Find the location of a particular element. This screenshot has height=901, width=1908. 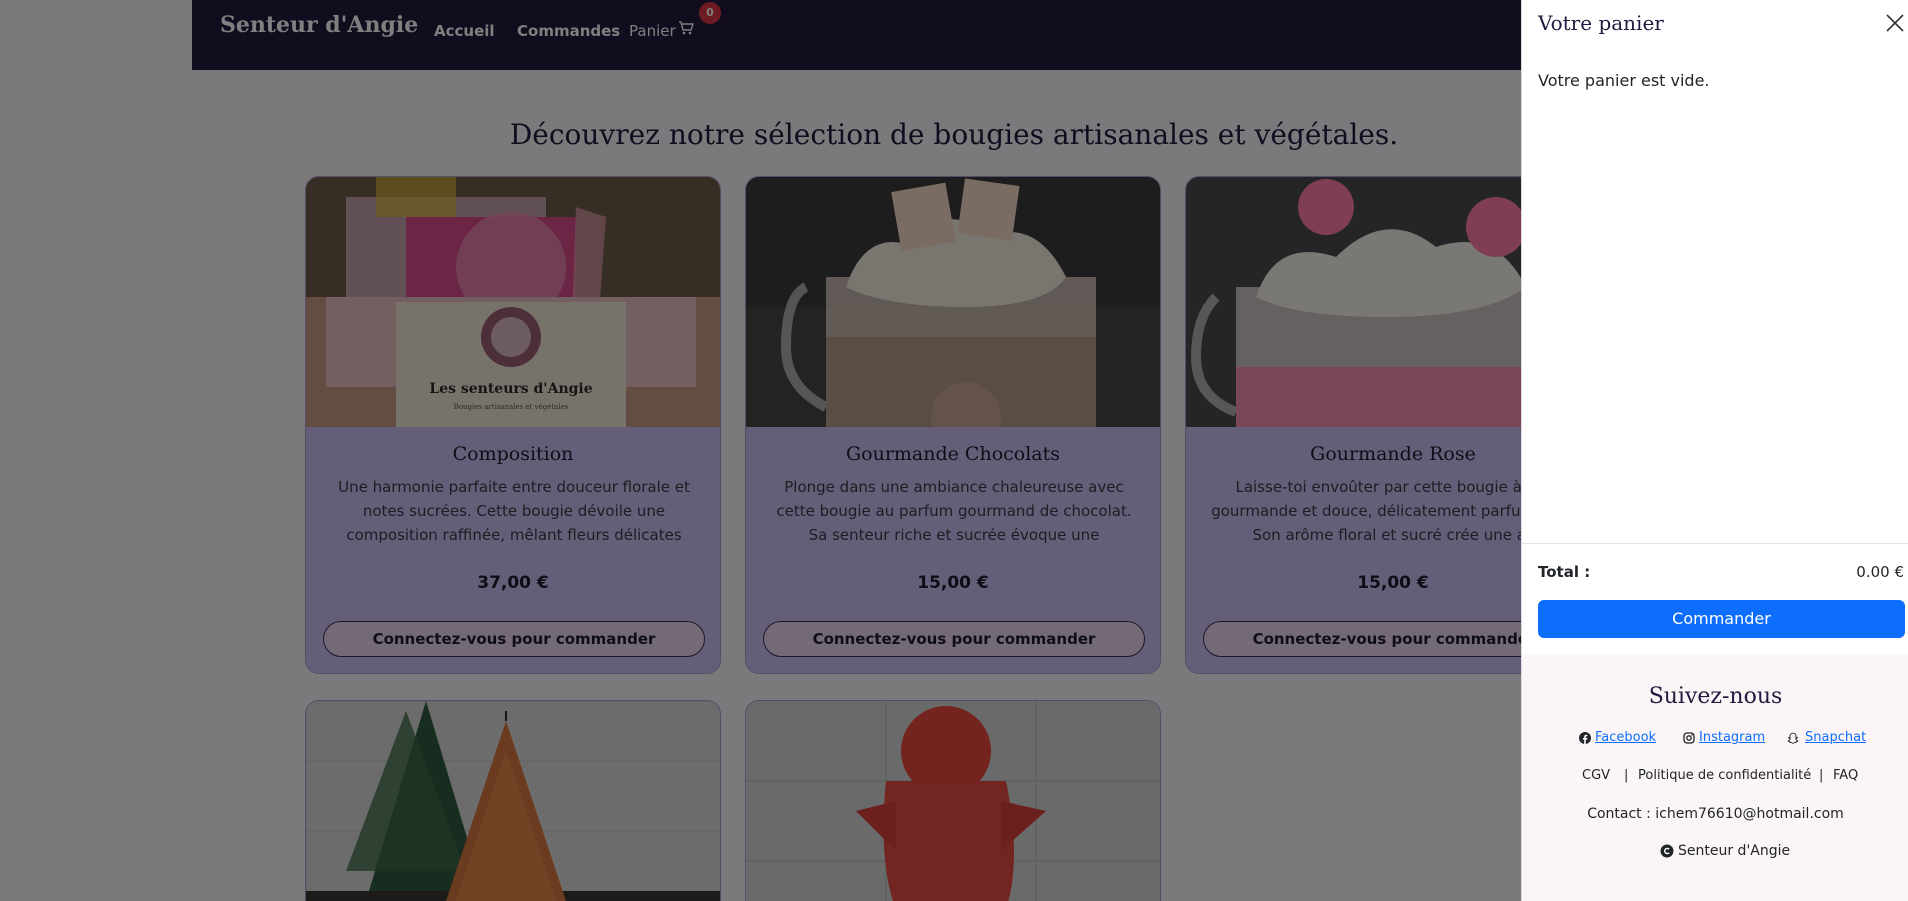

cart-title: Votre panier is located at coordinates (1601, 23).